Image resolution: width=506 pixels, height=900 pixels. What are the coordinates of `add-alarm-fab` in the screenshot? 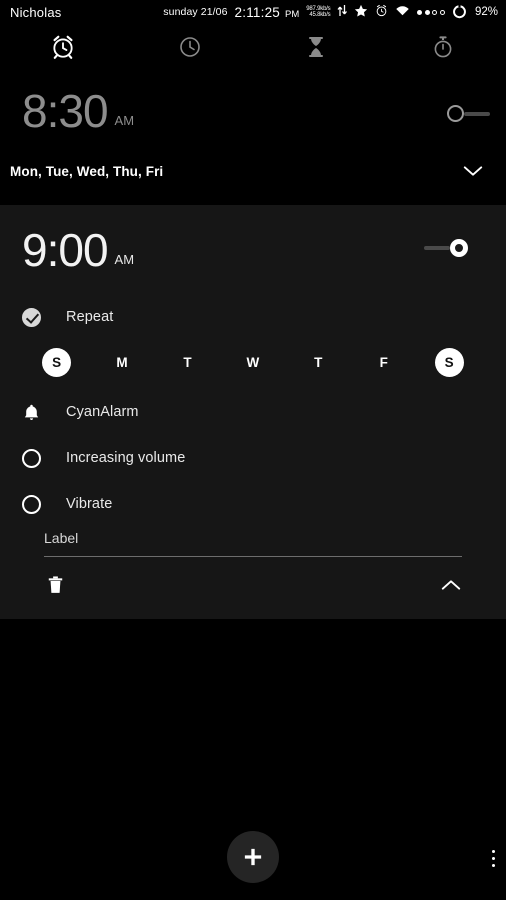 It's located at (253, 857).